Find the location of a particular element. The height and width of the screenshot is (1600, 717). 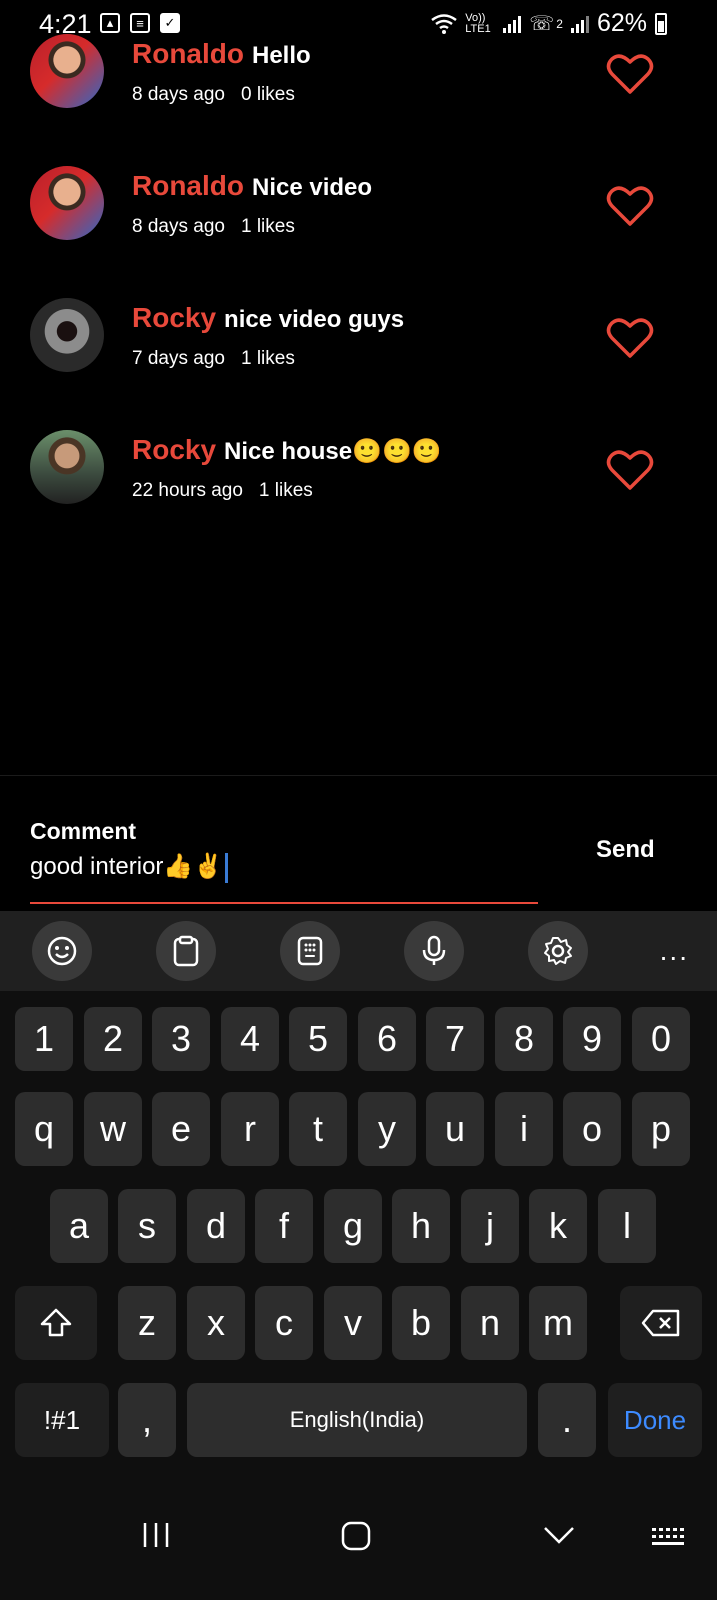

comment-field-label: Comment is located at coordinates (83, 831).